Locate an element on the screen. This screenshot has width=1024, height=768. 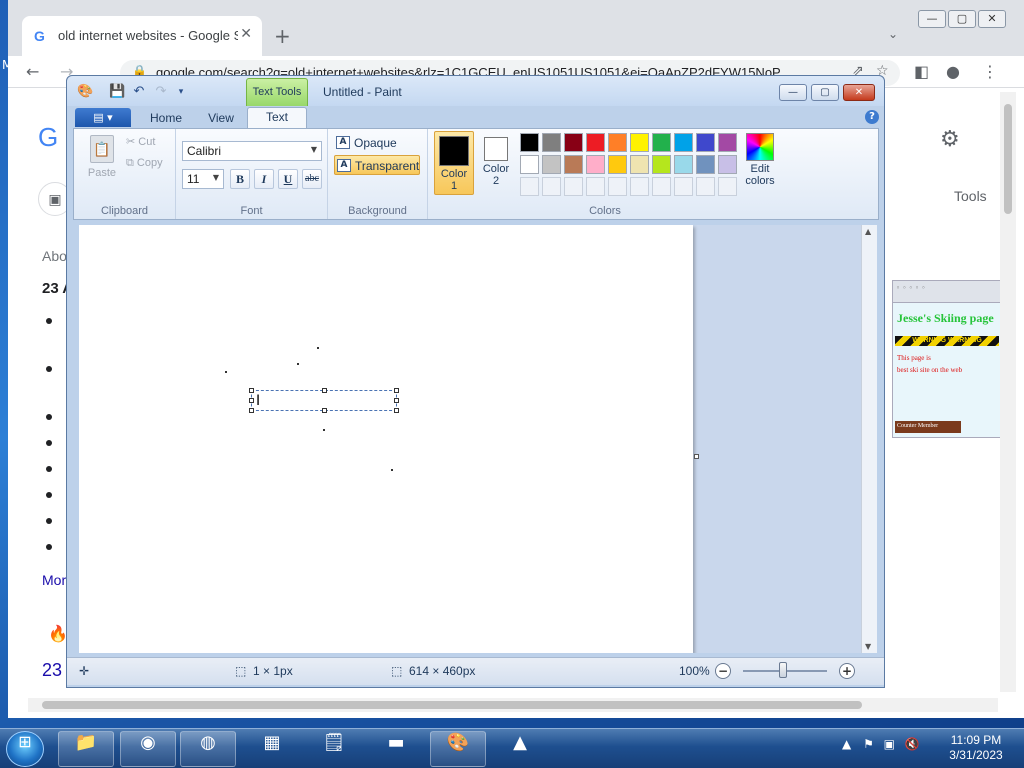
color2-selector: Color 2 is located at coordinates (496, 163).